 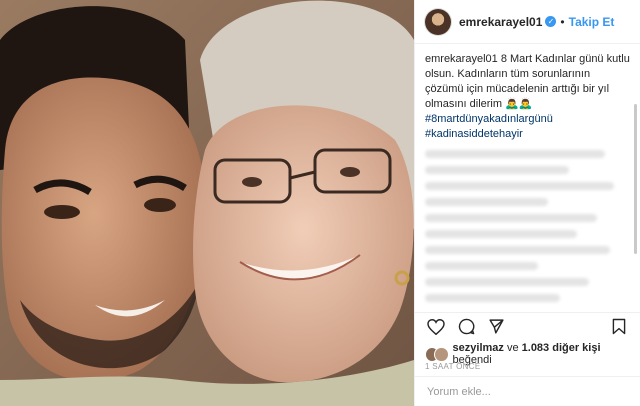 I want to click on blurred-comments, so click(x=527, y=226).